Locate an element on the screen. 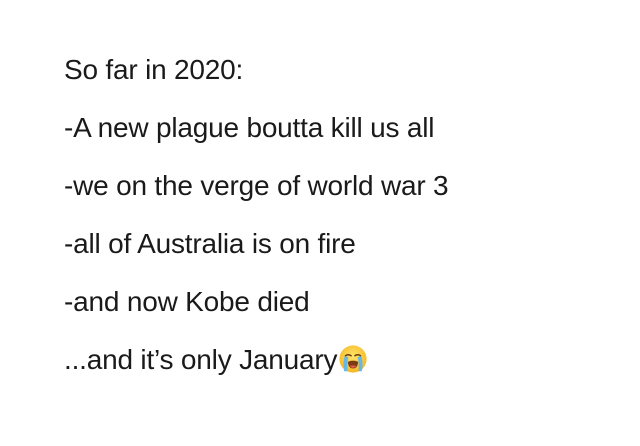 This screenshot has width=640, height=446. list-item-kobe: -and now Kobe died is located at coordinates (187, 301).